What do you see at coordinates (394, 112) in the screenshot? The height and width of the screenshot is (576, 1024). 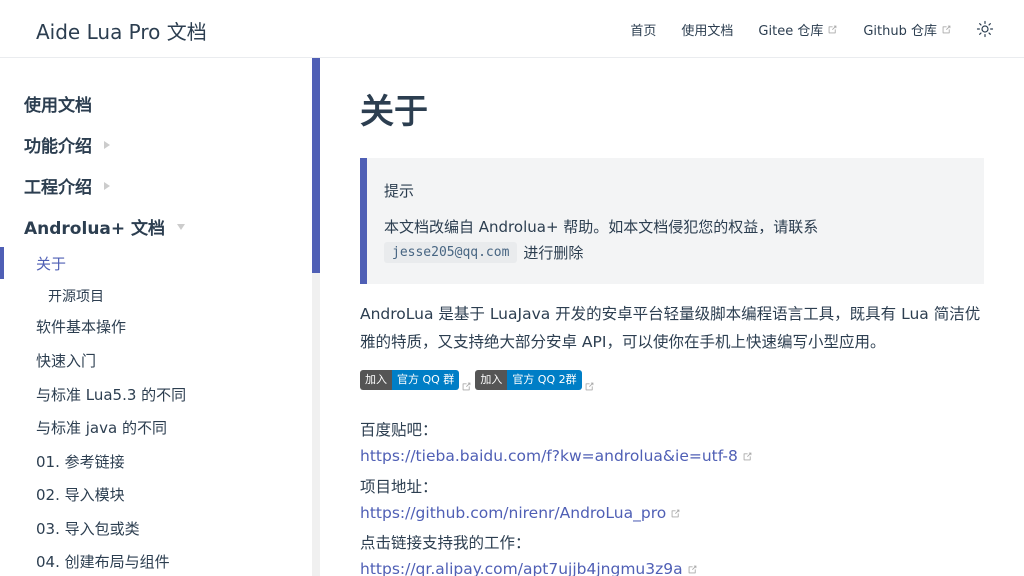 I see `page-title: 关于` at bounding box center [394, 112].